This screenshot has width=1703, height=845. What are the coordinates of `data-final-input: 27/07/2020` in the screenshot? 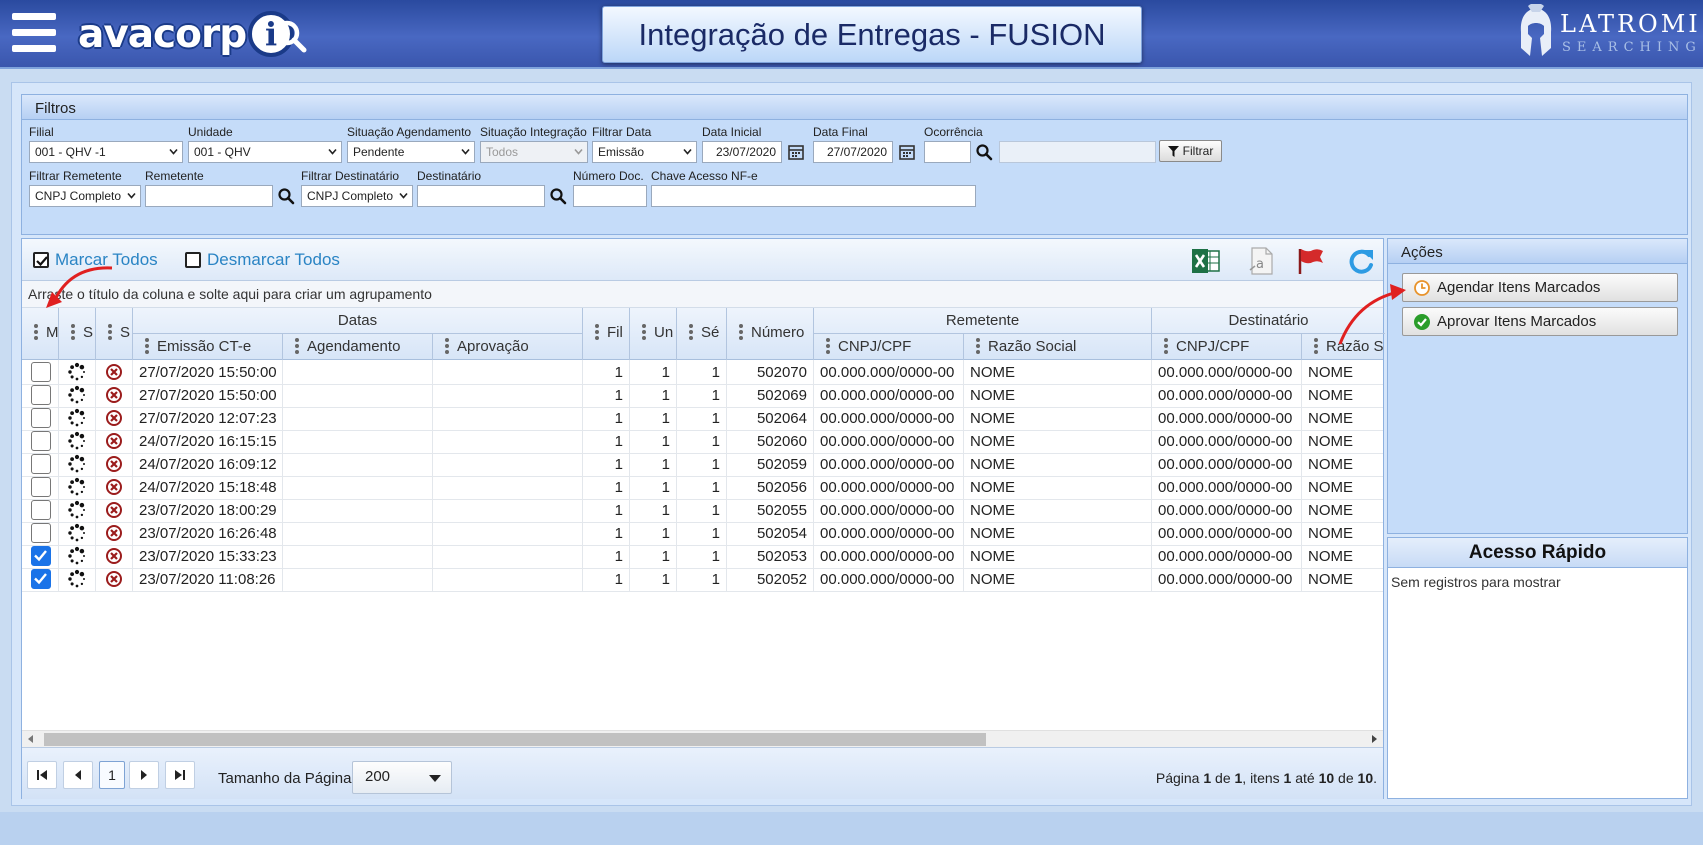 It's located at (853, 152).